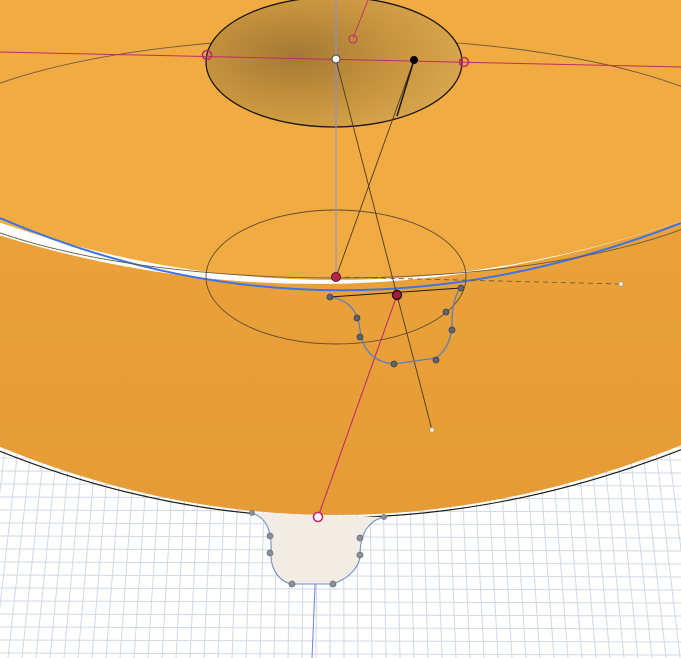 The height and width of the screenshot is (658, 681). I want to click on projected-profile-fill, so click(318, 548).